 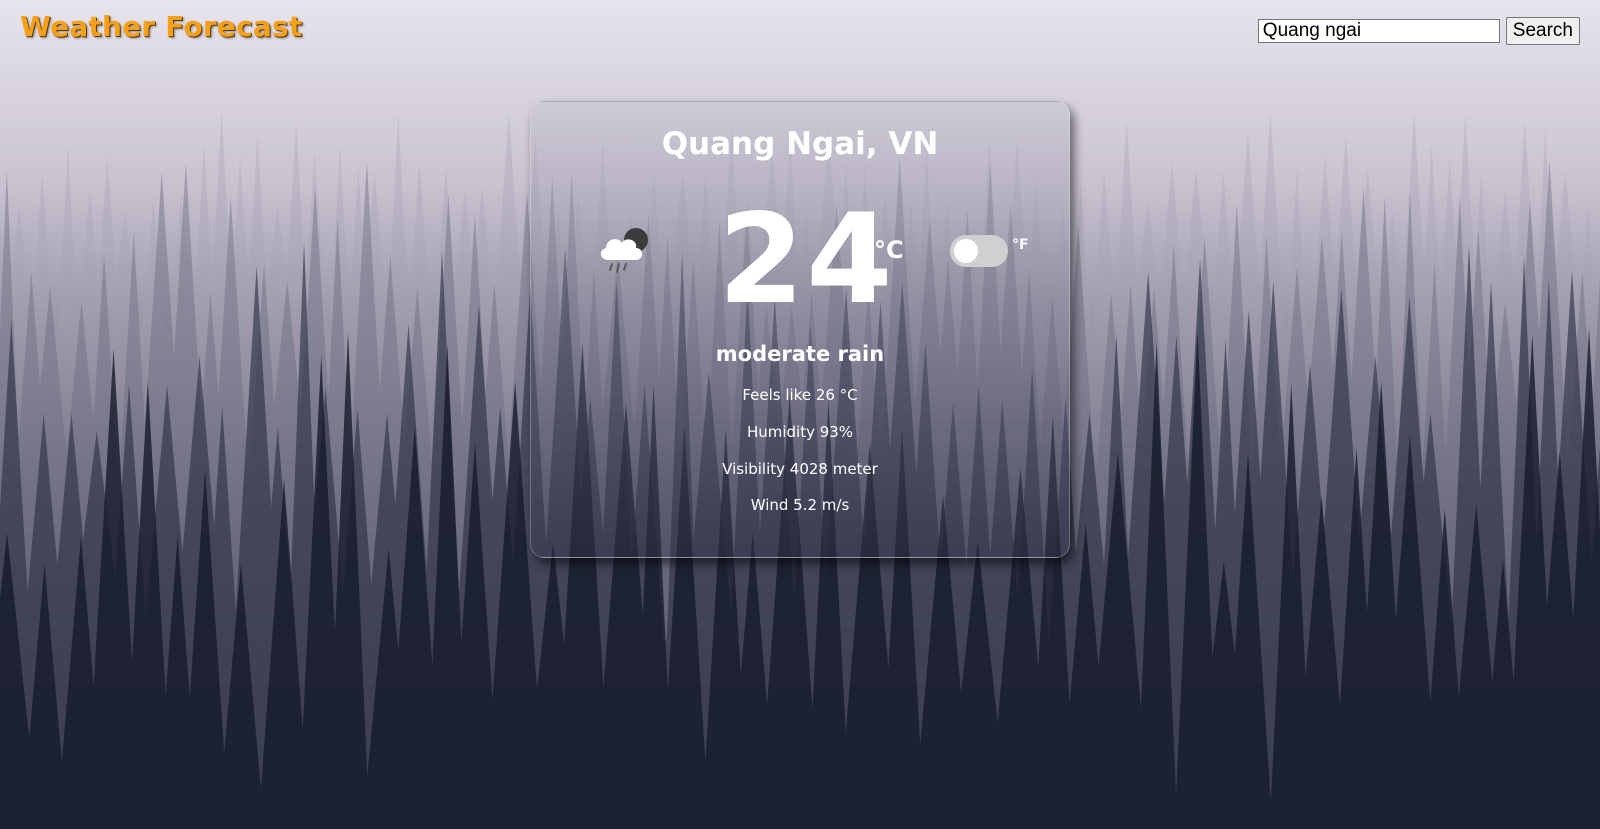 I want to click on app-title: Weather Forecast, so click(x=161, y=26).